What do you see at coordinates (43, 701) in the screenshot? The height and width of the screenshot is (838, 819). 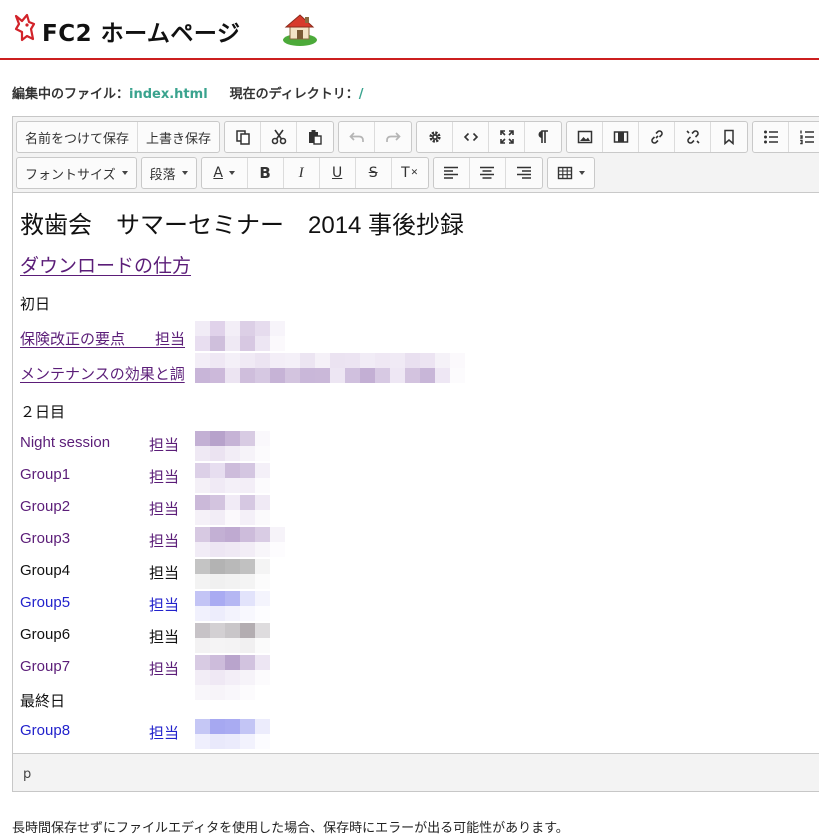 I see `last-day-label: 最終日` at bounding box center [43, 701].